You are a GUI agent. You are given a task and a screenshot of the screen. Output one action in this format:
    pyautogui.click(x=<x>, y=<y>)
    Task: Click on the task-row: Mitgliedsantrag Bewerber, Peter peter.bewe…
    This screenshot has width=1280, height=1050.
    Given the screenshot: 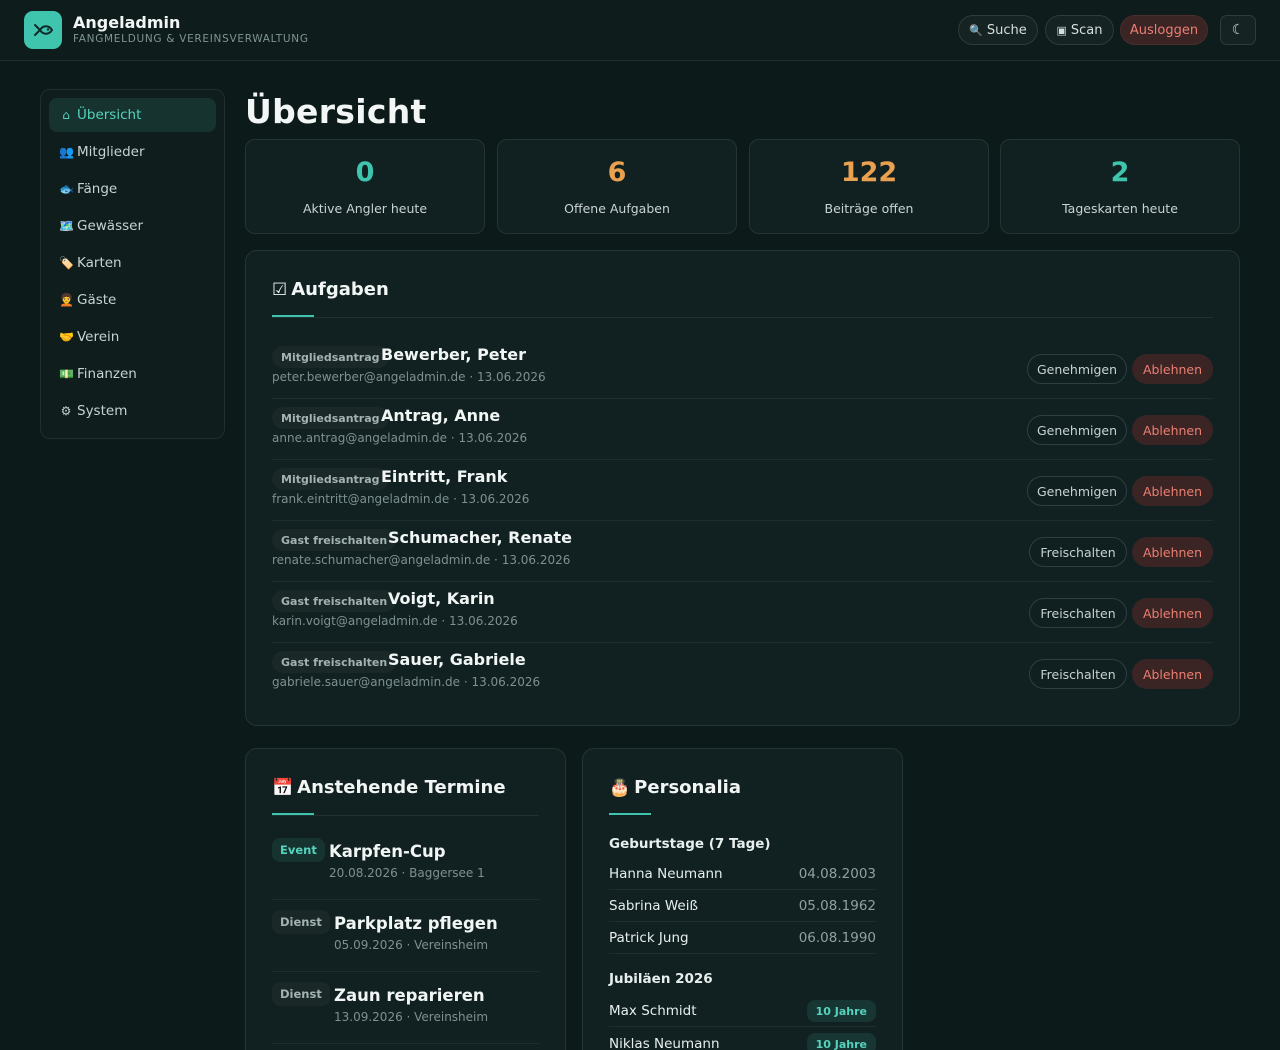 What is the action you would take?
    pyautogui.click(x=742, y=368)
    